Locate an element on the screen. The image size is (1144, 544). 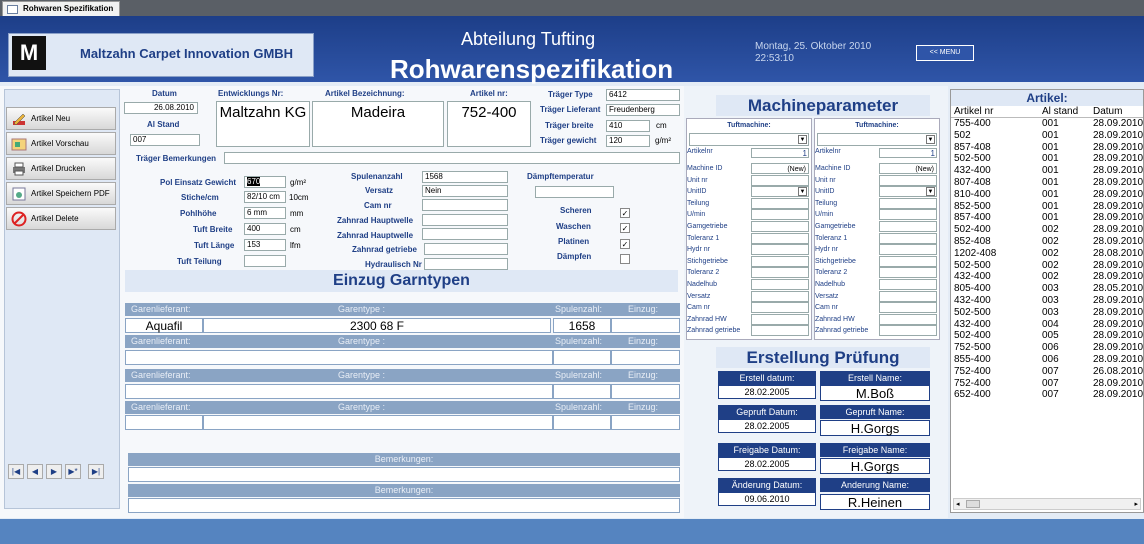
table-row: 502-400 005 28.09.2010 is located at coordinates (1047, 336).